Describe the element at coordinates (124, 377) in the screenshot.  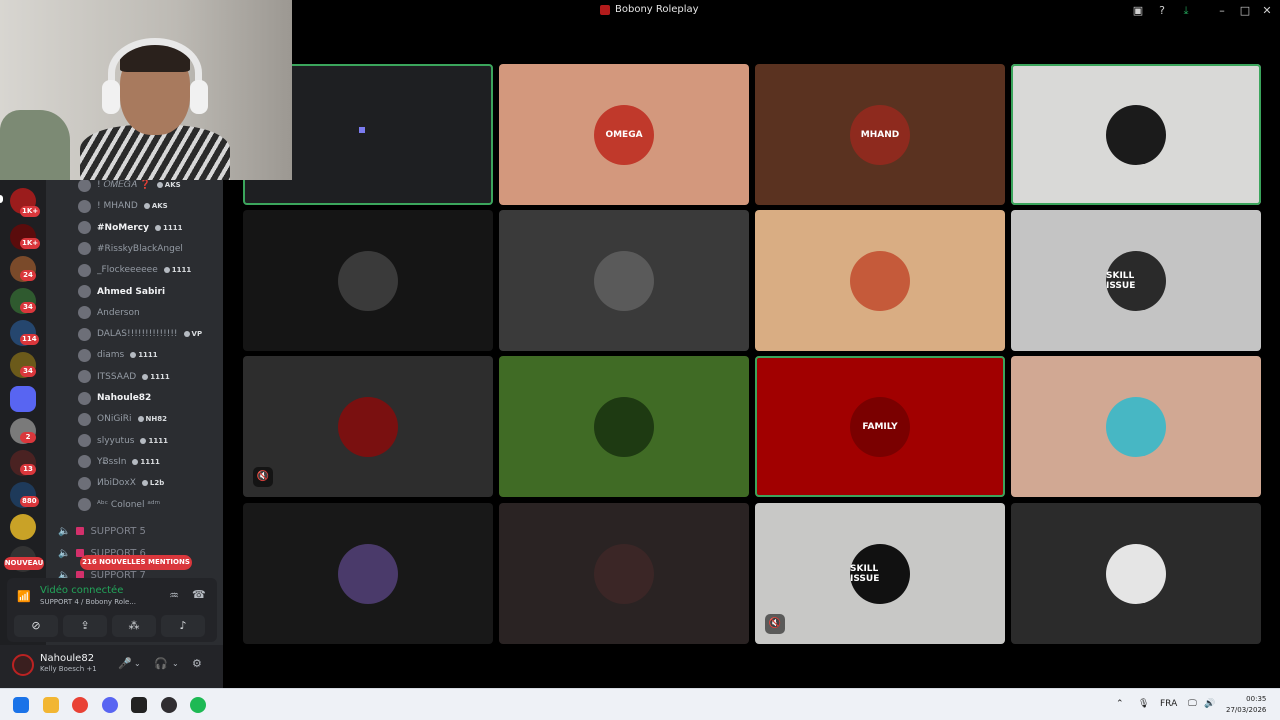
I see `member-item: ITSSAAD 1111` at that location.